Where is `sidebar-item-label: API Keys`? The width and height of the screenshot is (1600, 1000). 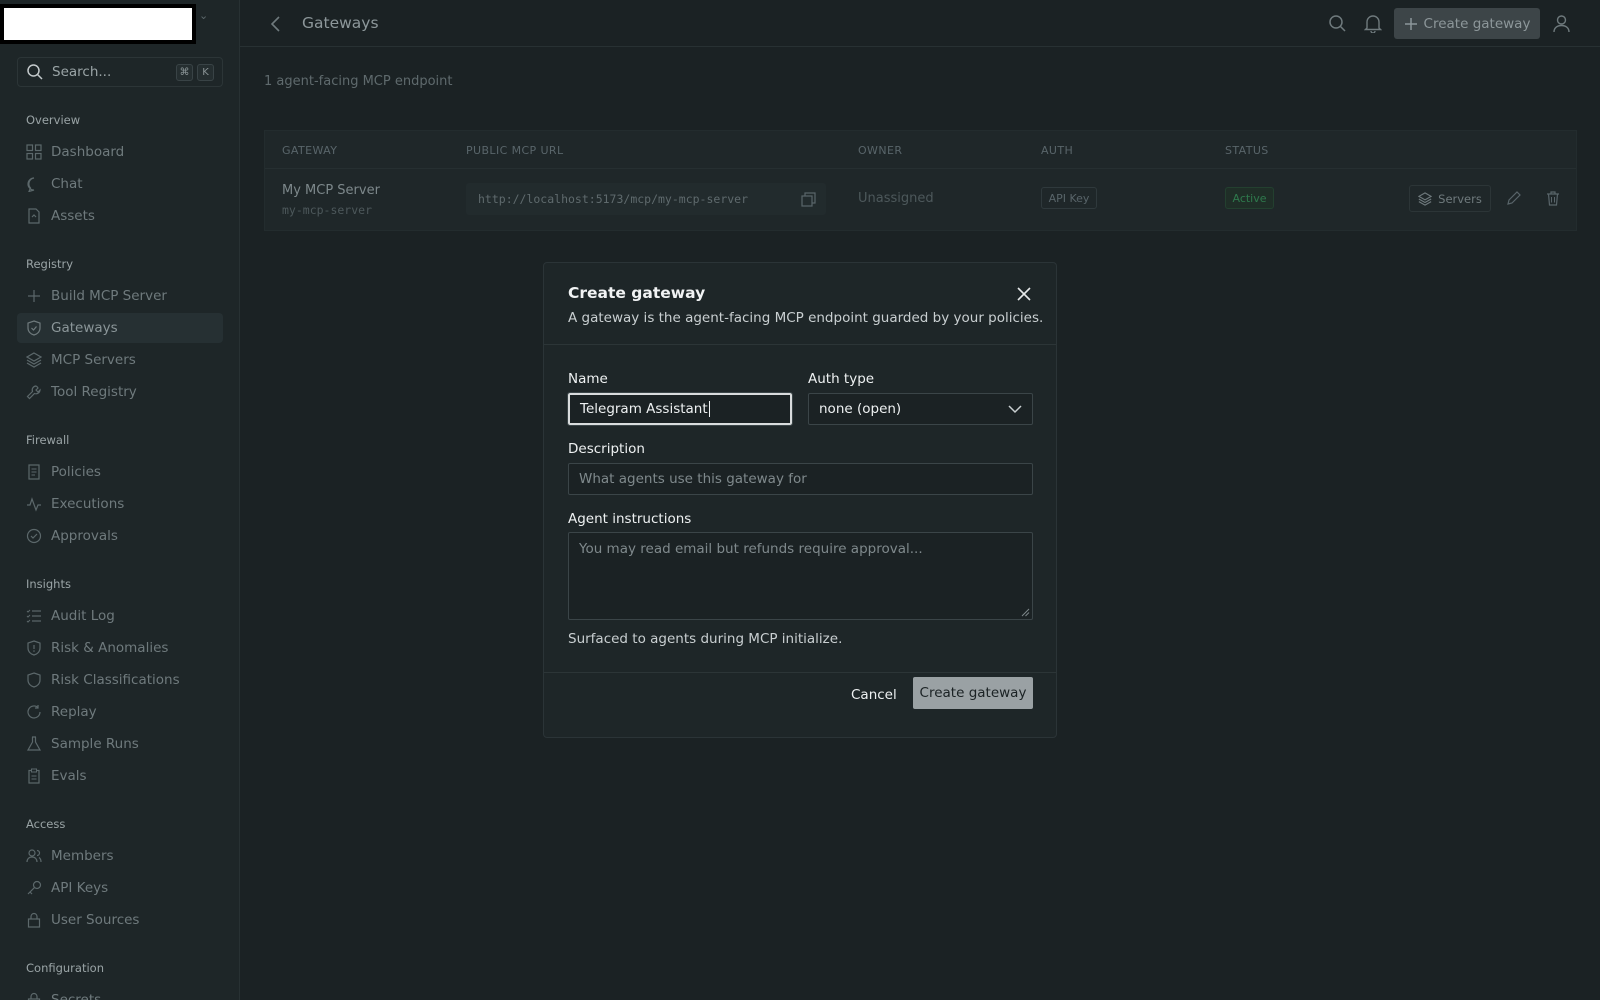
sidebar-item-label: API Keys is located at coordinates (80, 888).